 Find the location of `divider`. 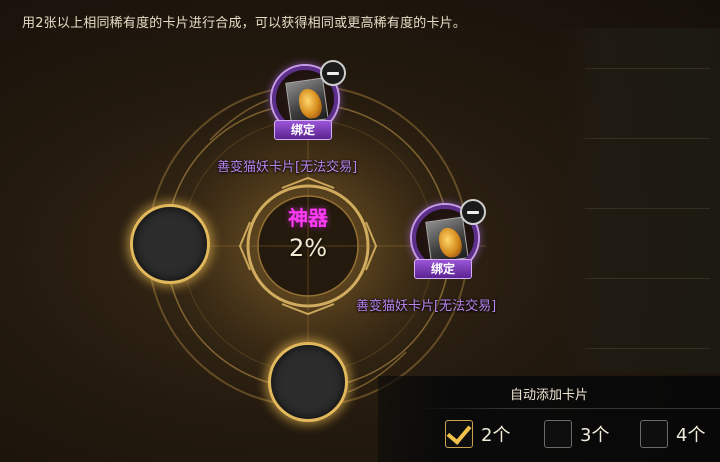

divider is located at coordinates (569, 408).